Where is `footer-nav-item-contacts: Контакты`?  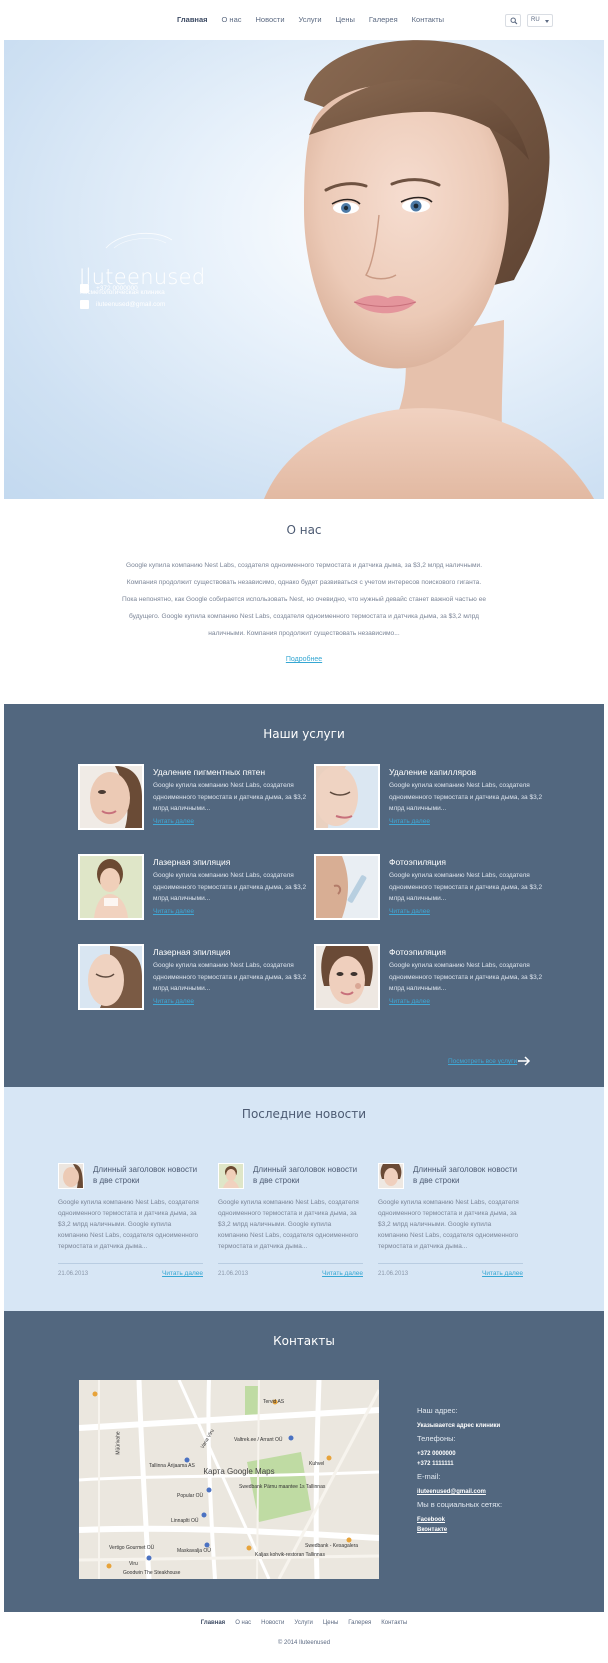
footer-nav-item-contacts: Контакты is located at coordinates (394, 1623).